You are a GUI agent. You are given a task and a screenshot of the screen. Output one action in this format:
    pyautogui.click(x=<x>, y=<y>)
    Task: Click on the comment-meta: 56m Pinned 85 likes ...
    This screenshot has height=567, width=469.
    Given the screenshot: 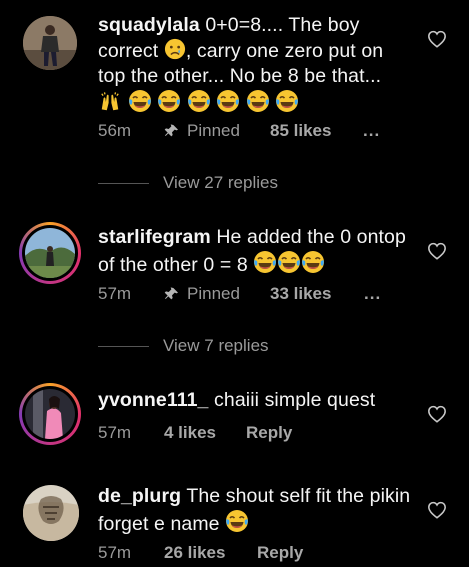 What is the action you would take?
    pyautogui.click(x=239, y=131)
    